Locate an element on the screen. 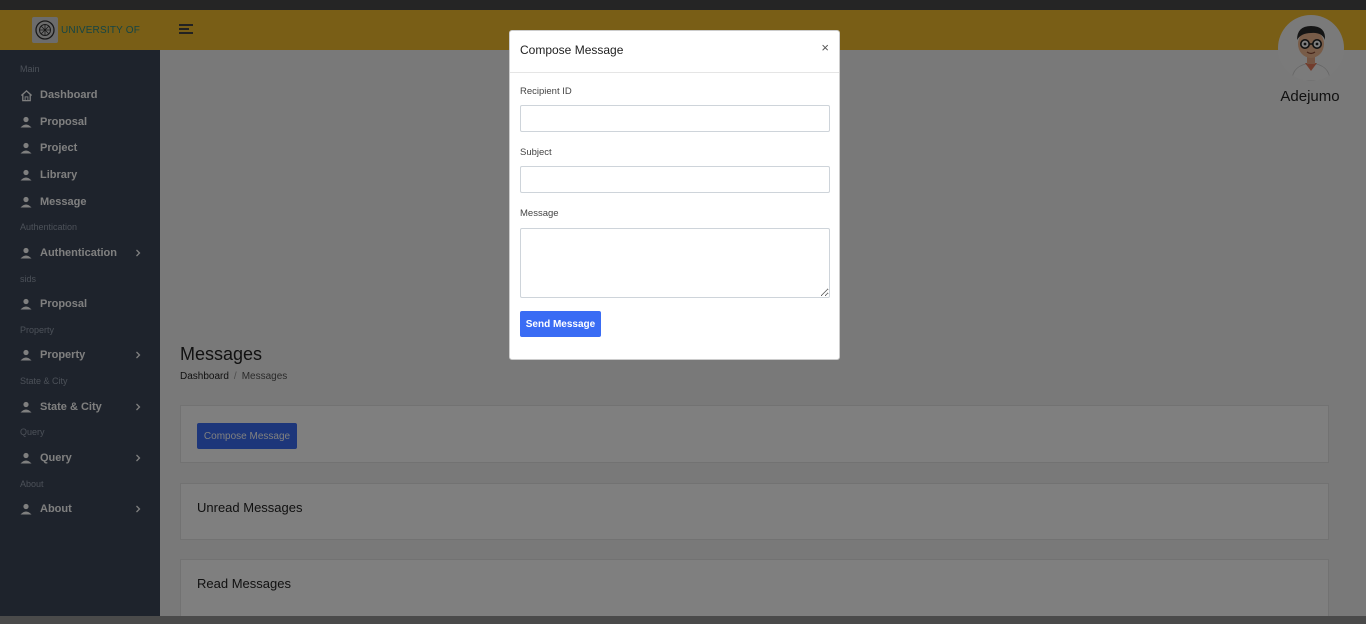  recipient-id-label: Recipient ID is located at coordinates (546, 91).